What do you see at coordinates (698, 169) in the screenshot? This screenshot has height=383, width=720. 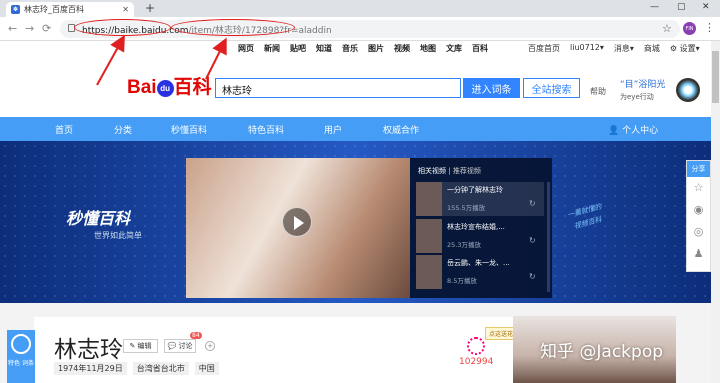 I see `share-header: 分享` at bounding box center [698, 169].